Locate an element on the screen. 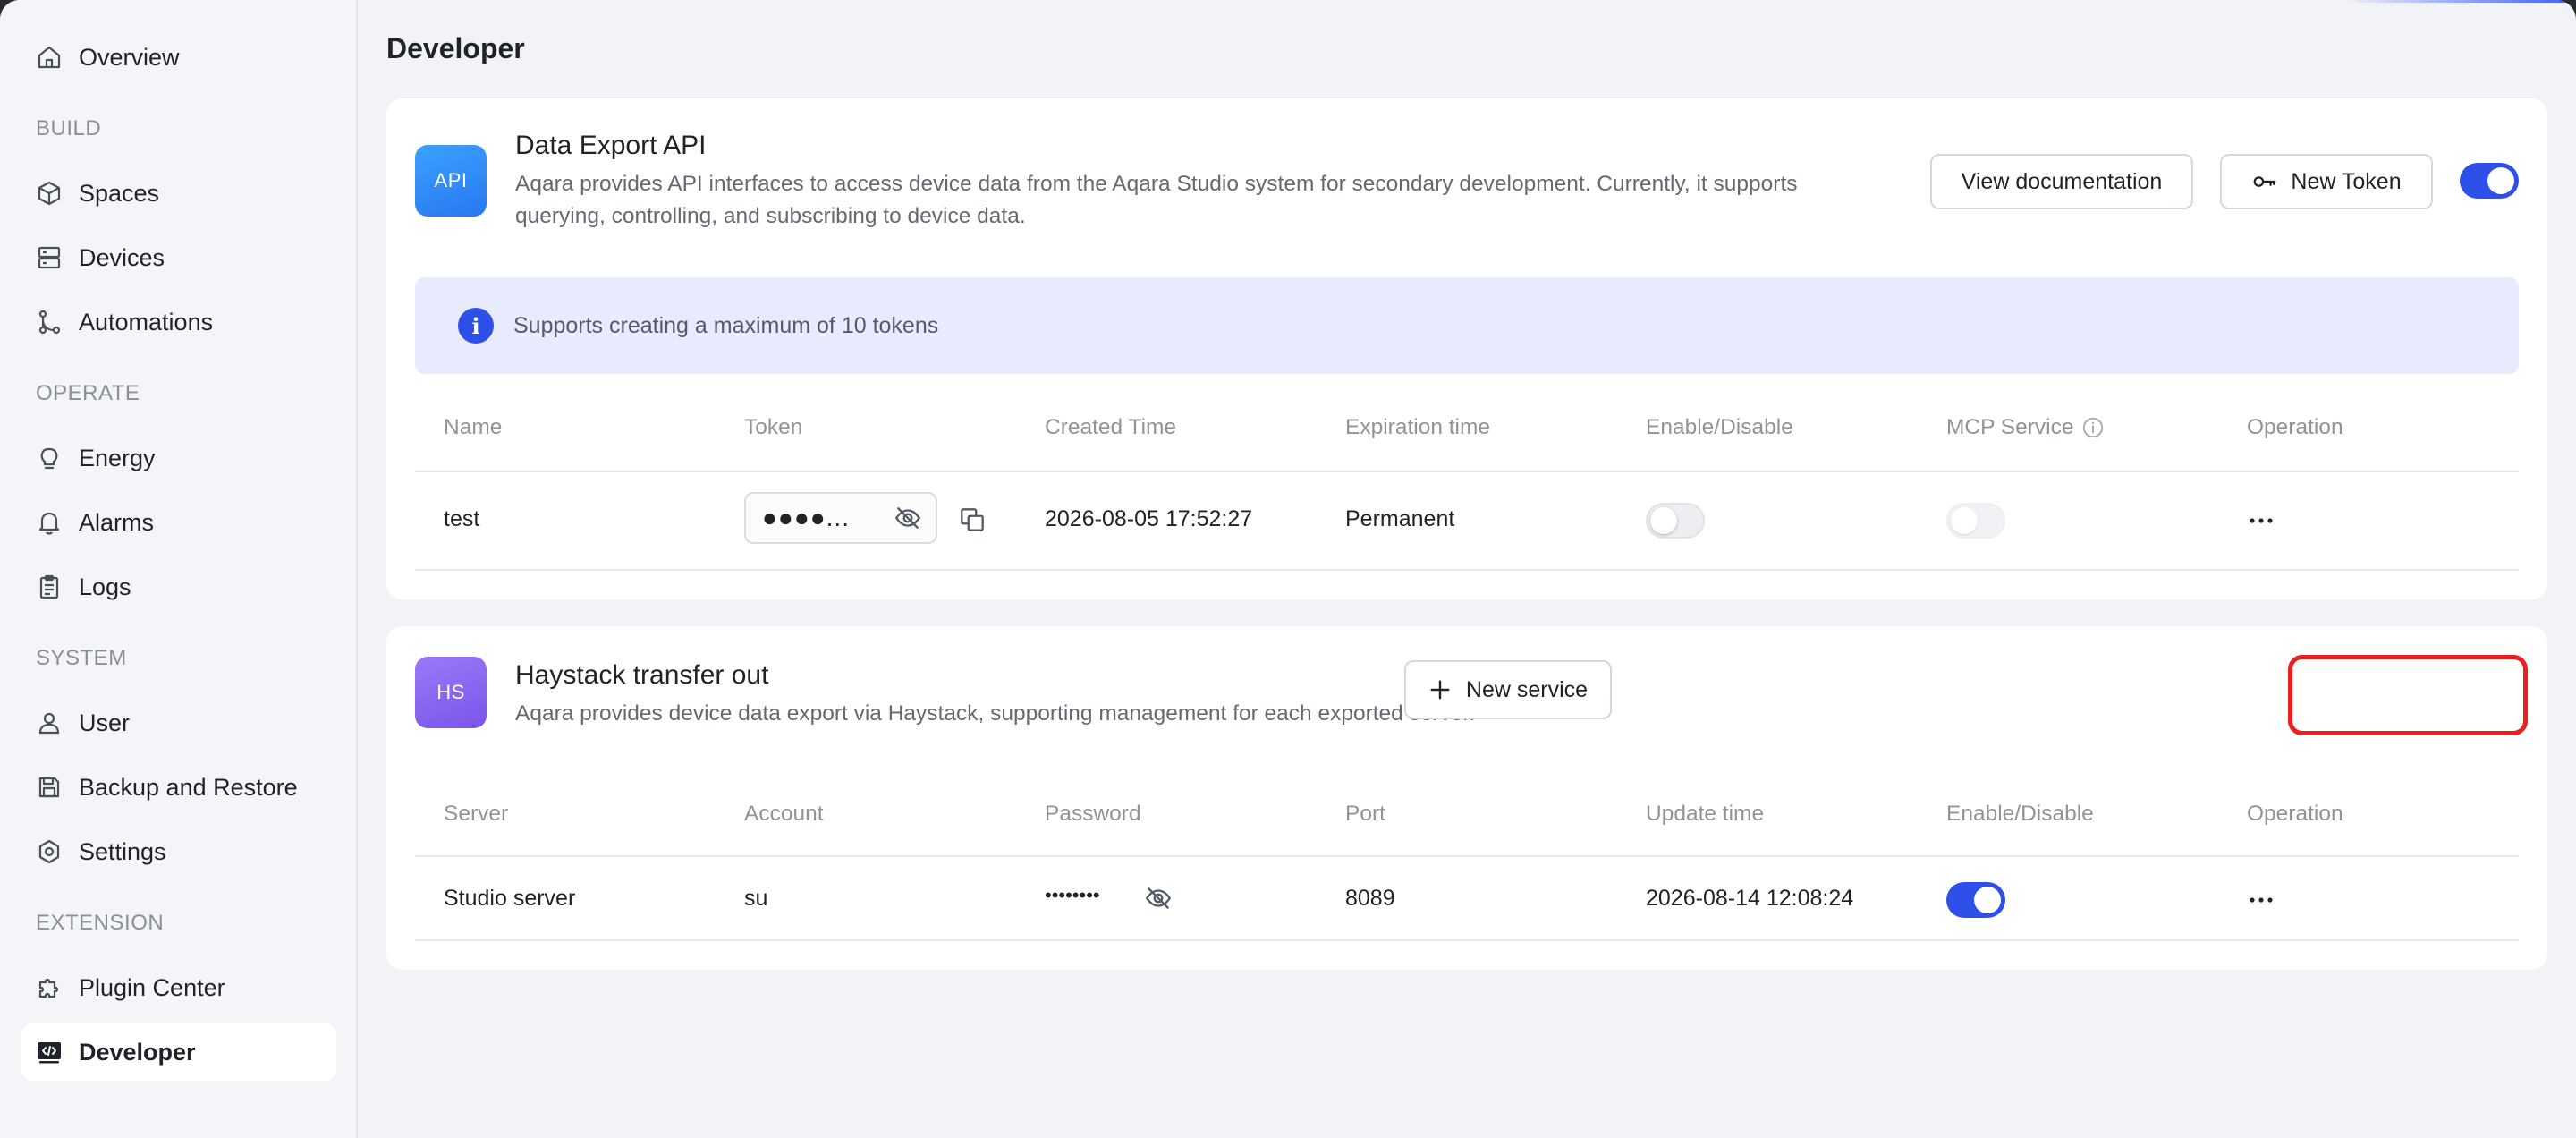 This screenshot has height=1138, width=2576. token-expiration: Permanent is located at coordinates (1400, 518).